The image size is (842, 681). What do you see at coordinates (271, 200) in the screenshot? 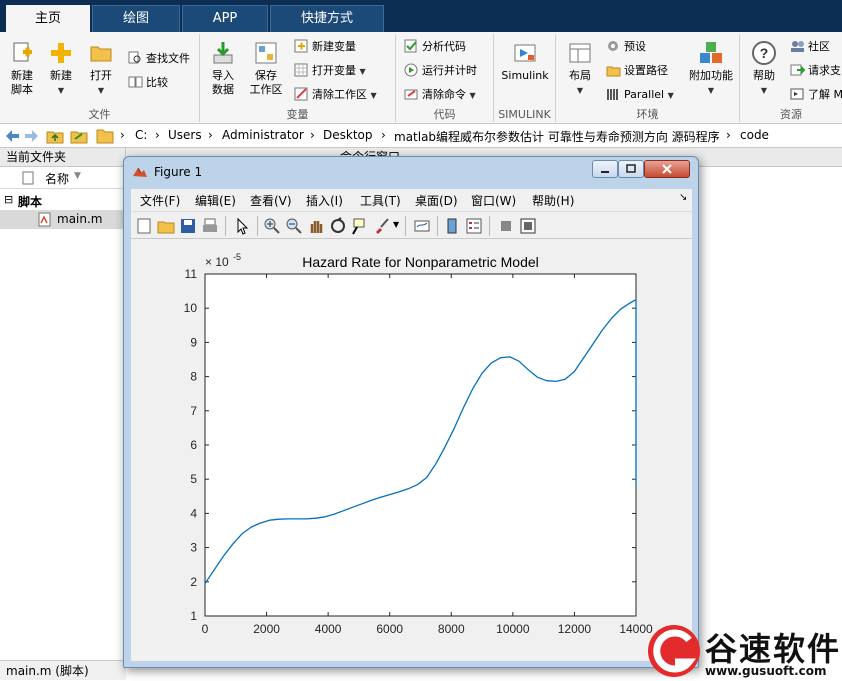
I see `menu-view: 查看(V)` at bounding box center [271, 200].